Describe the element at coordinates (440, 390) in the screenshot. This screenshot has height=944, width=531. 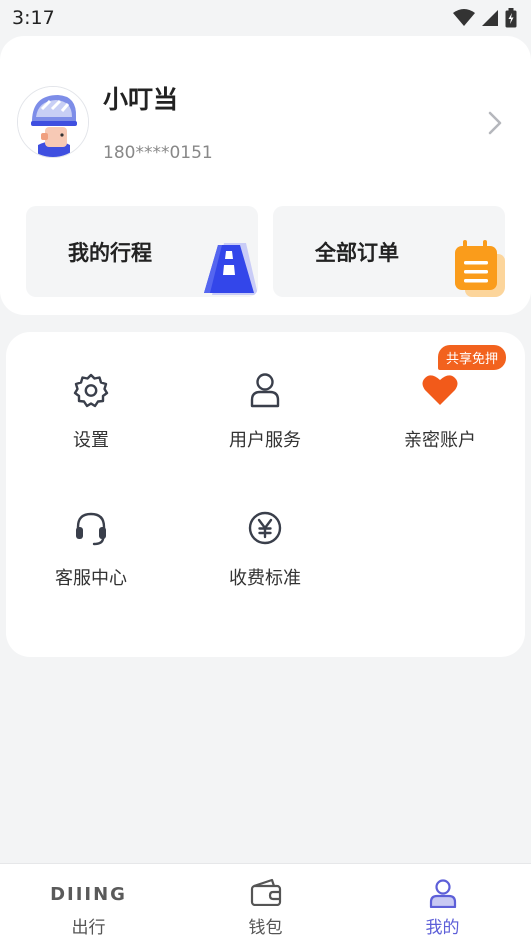
I see `heart-icon` at that location.